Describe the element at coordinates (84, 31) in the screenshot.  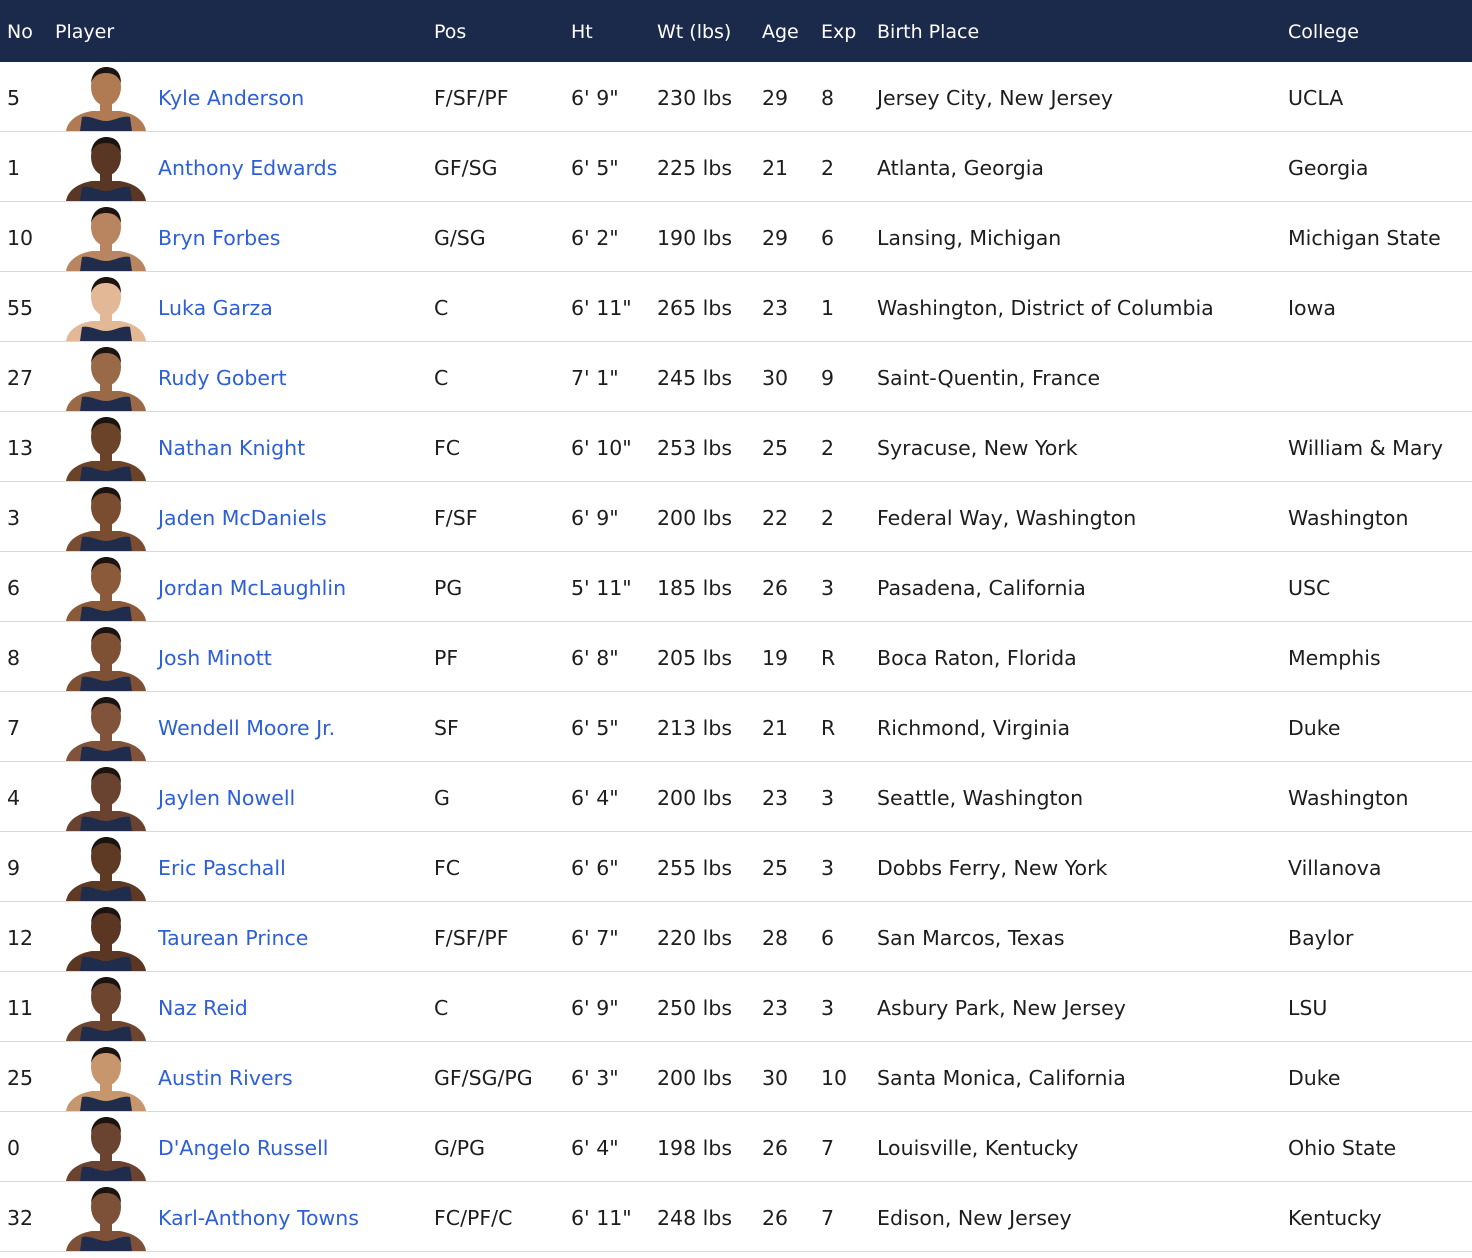
I see `column-header-player: Player` at that location.